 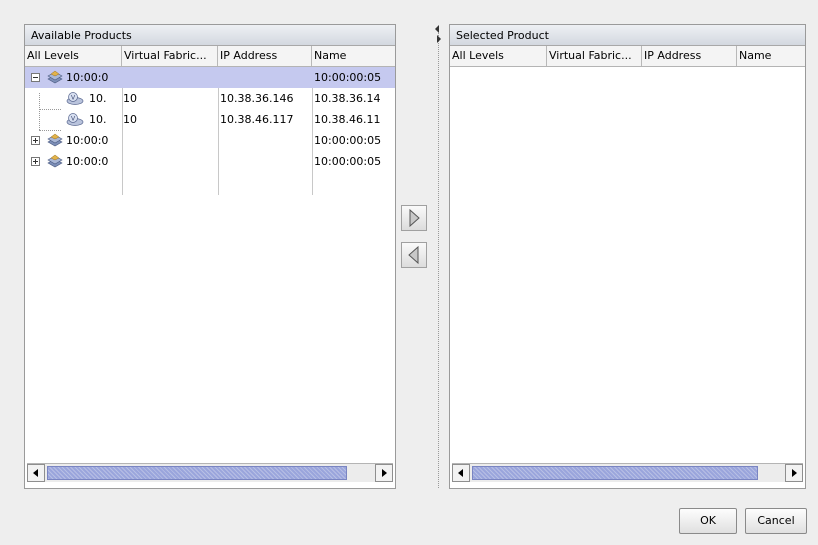 What do you see at coordinates (708, 521) in the screenshot?
I see `ok-button: OK` at bounding box center [708, 521].